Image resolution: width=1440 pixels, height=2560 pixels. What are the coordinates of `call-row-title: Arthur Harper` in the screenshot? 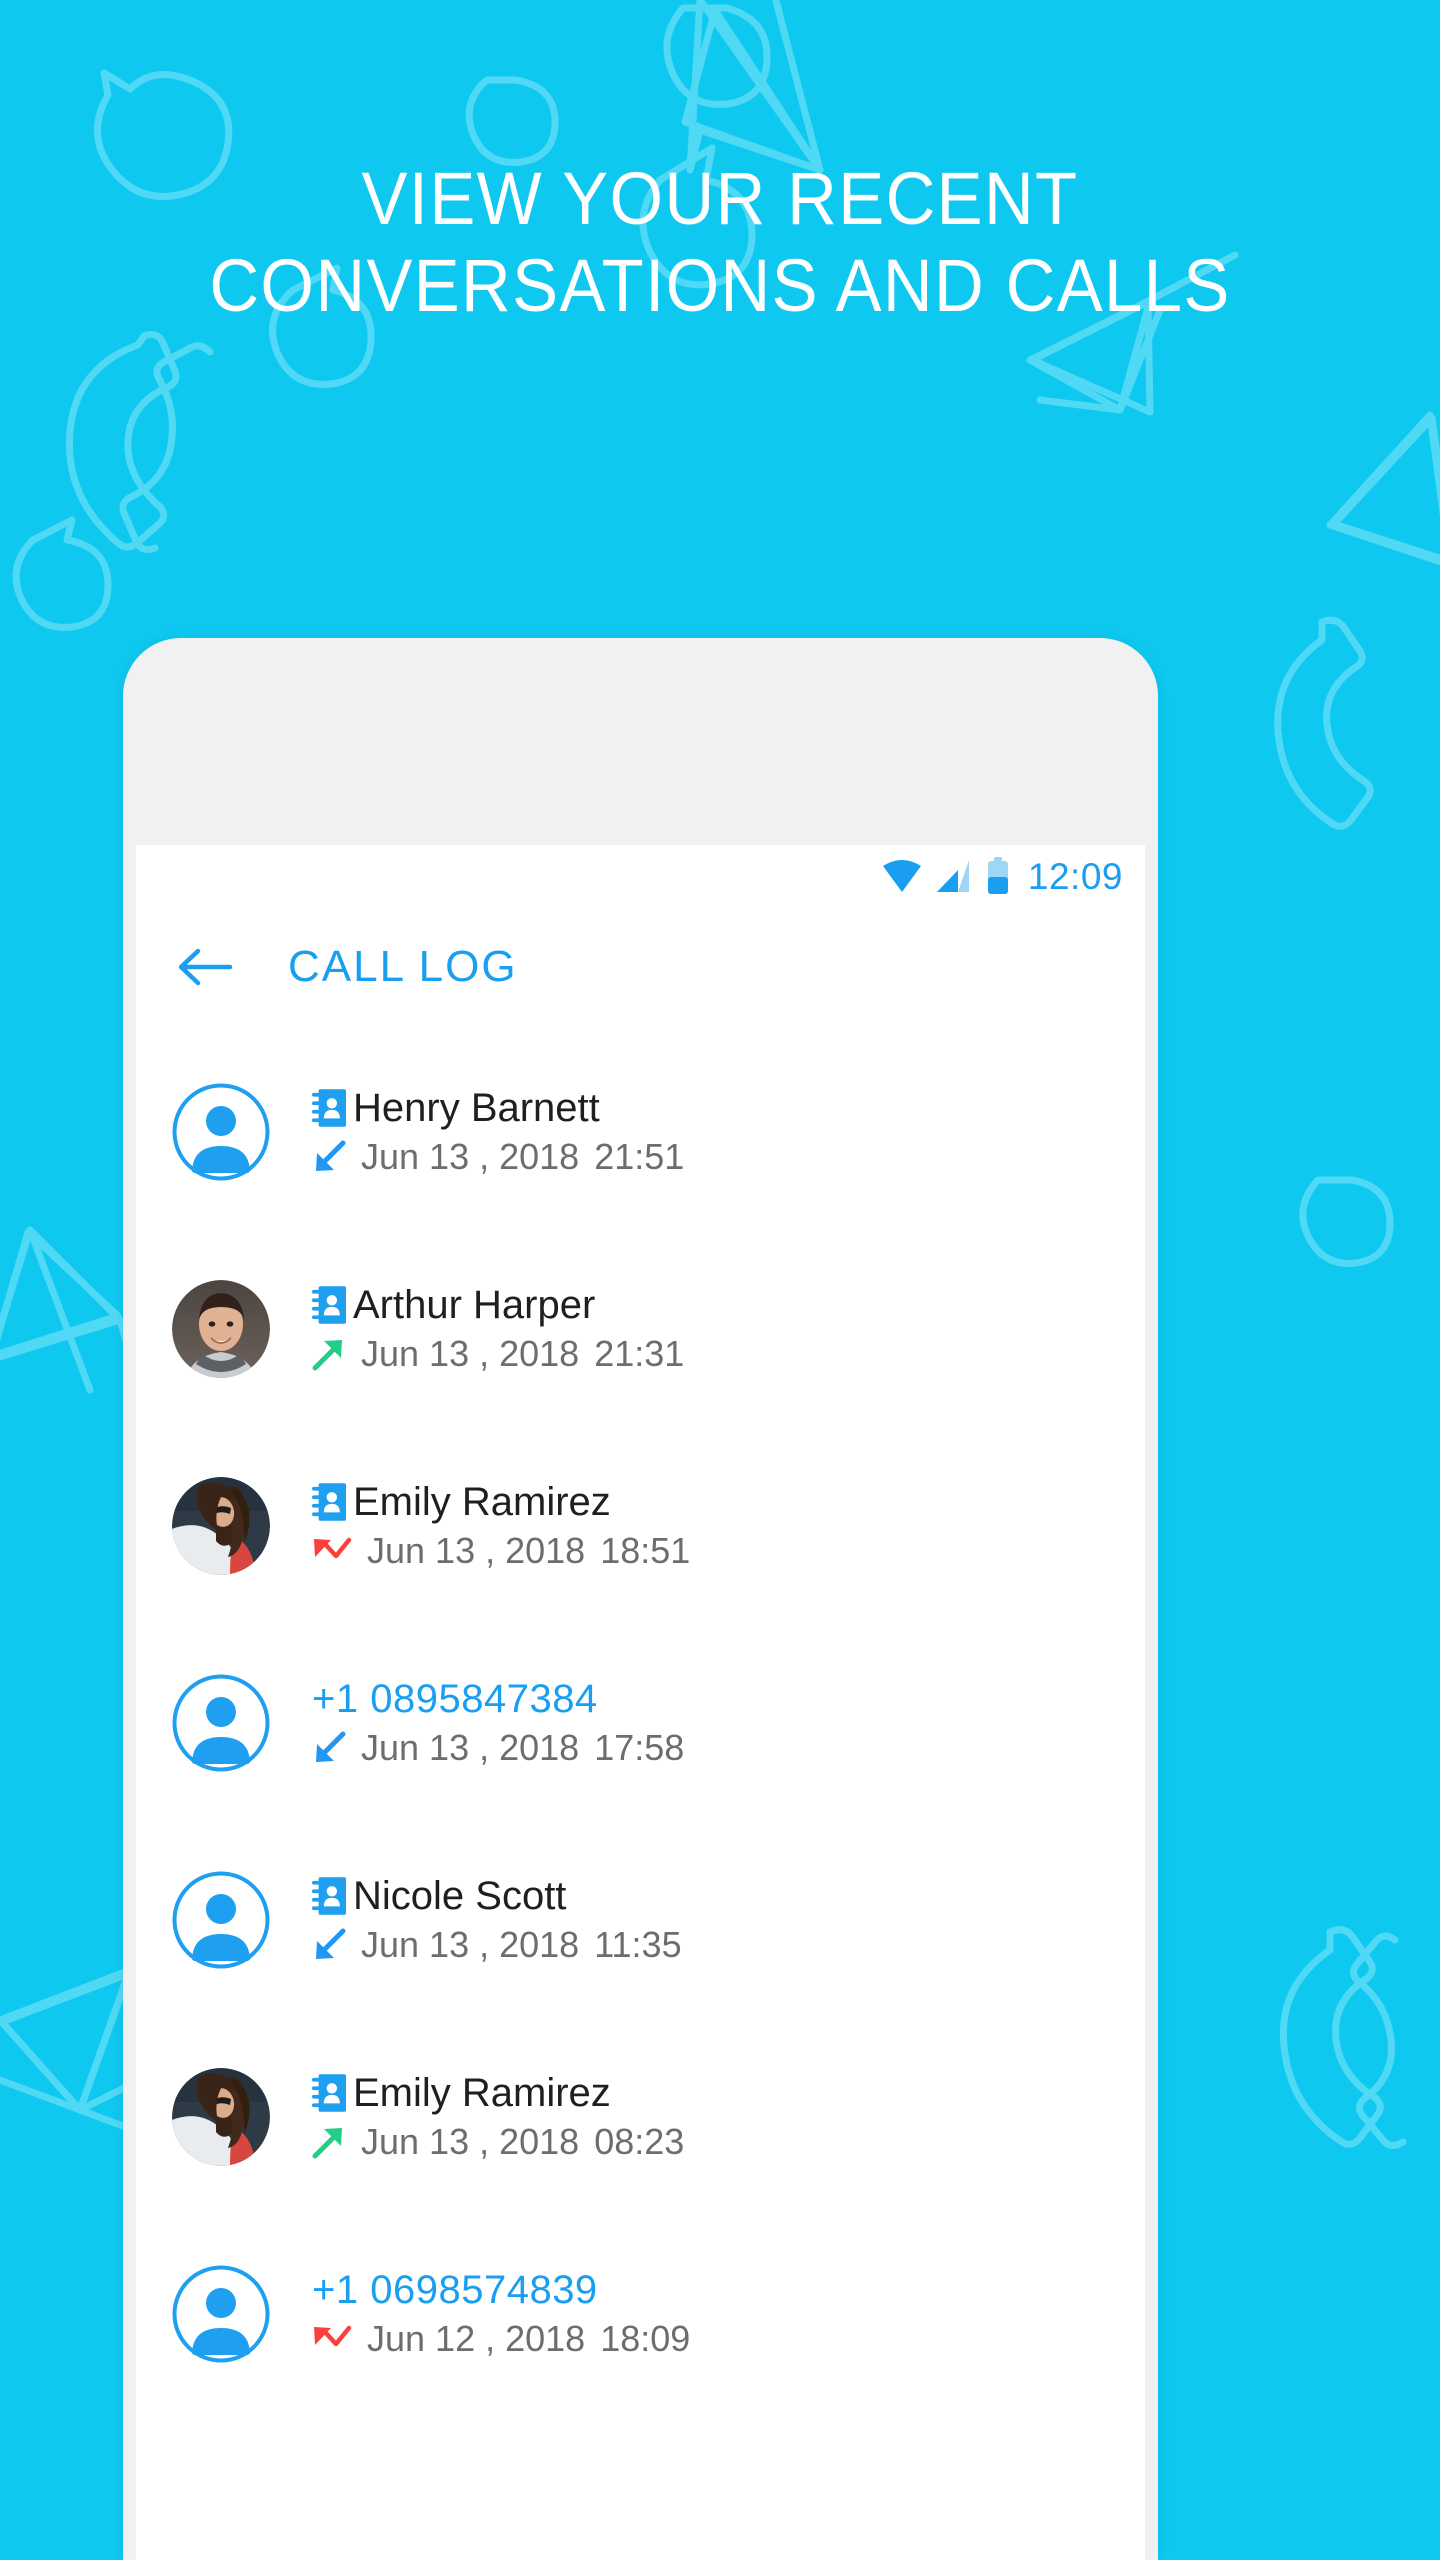 It's located at (498, 1305).